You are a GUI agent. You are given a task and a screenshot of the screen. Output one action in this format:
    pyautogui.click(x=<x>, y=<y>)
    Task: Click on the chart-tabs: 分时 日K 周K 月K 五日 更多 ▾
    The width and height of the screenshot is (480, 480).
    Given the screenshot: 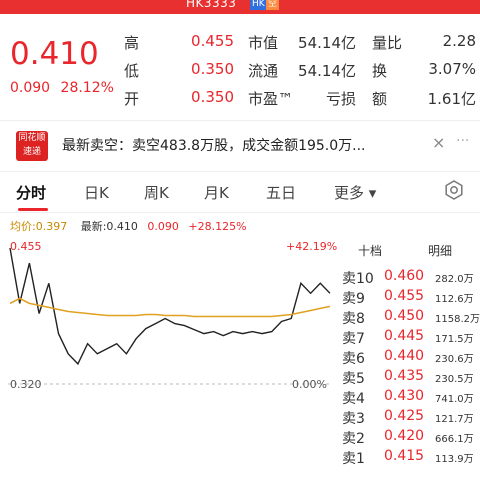 What is the action you would take?
    pyautogui.click(x=240, y=192)
    